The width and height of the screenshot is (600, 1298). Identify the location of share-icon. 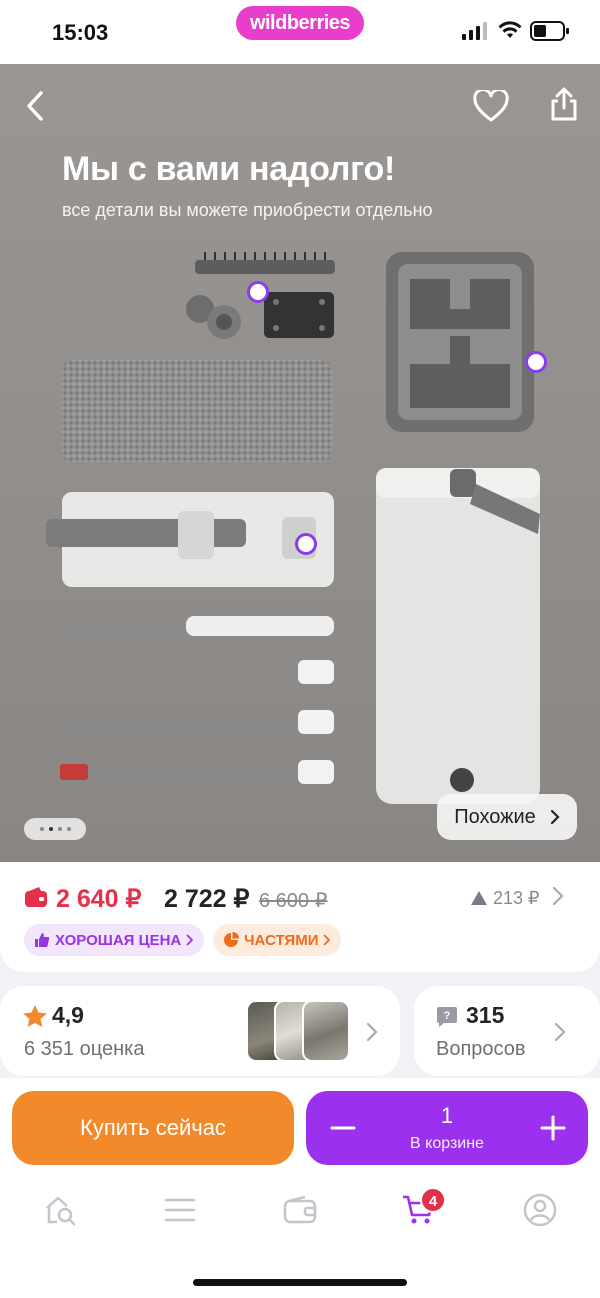
(564, 104).